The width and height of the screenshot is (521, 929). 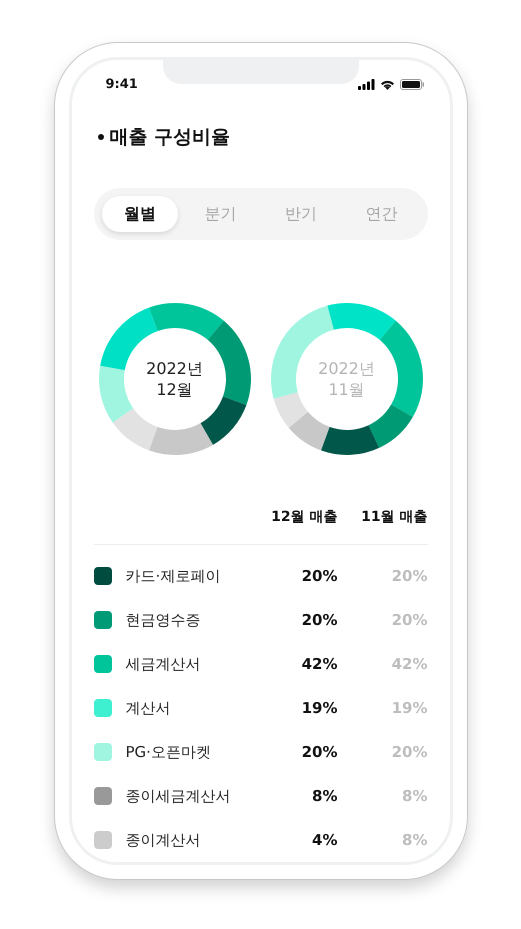 What do you see at coordinates (366, 84) in the screenshot?
I see `signal-icon` at bounding box center [366, 84].